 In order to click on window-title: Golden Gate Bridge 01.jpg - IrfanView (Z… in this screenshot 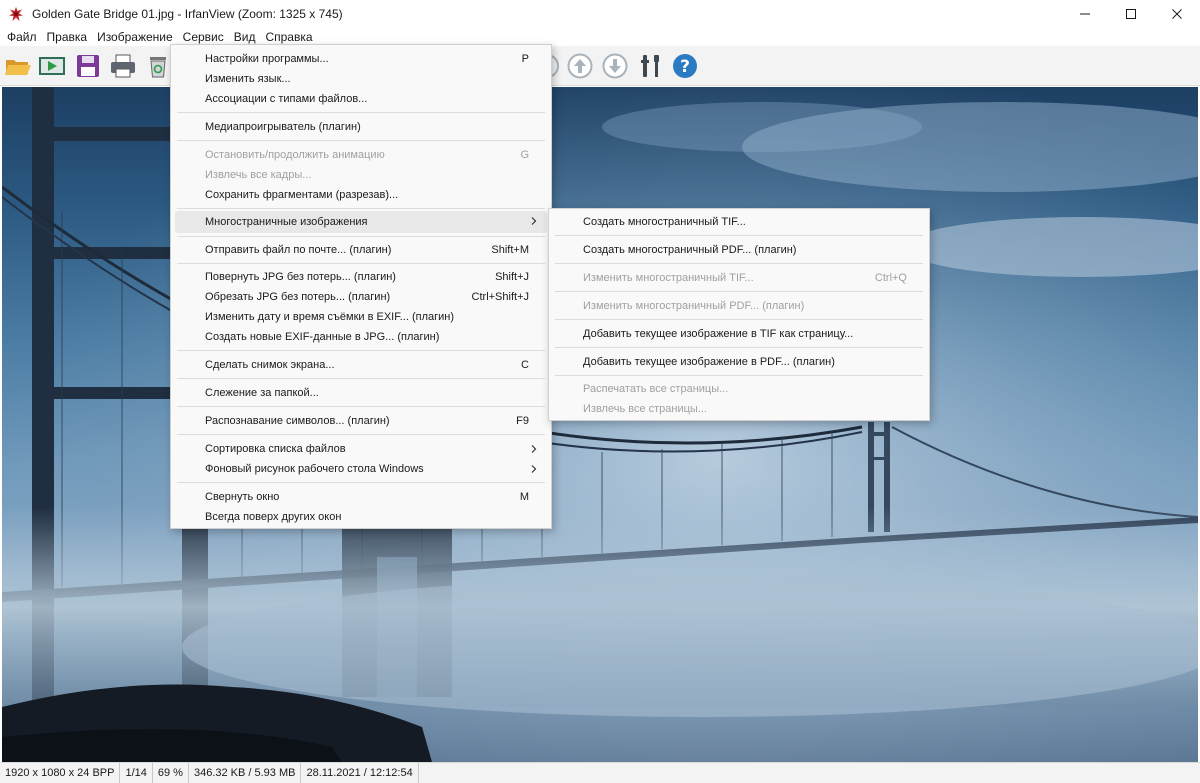, I will do `click(187, 14)`.